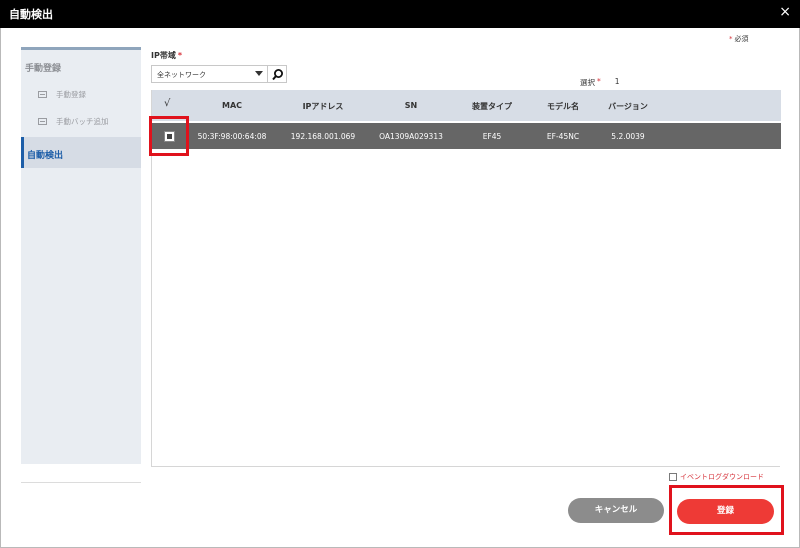 Image resolution: width=800 pixels, height=548 pixels. Describe the element at coordinates (31, 14) in the screenshot. I see `window-title: 自動検出` at that location.